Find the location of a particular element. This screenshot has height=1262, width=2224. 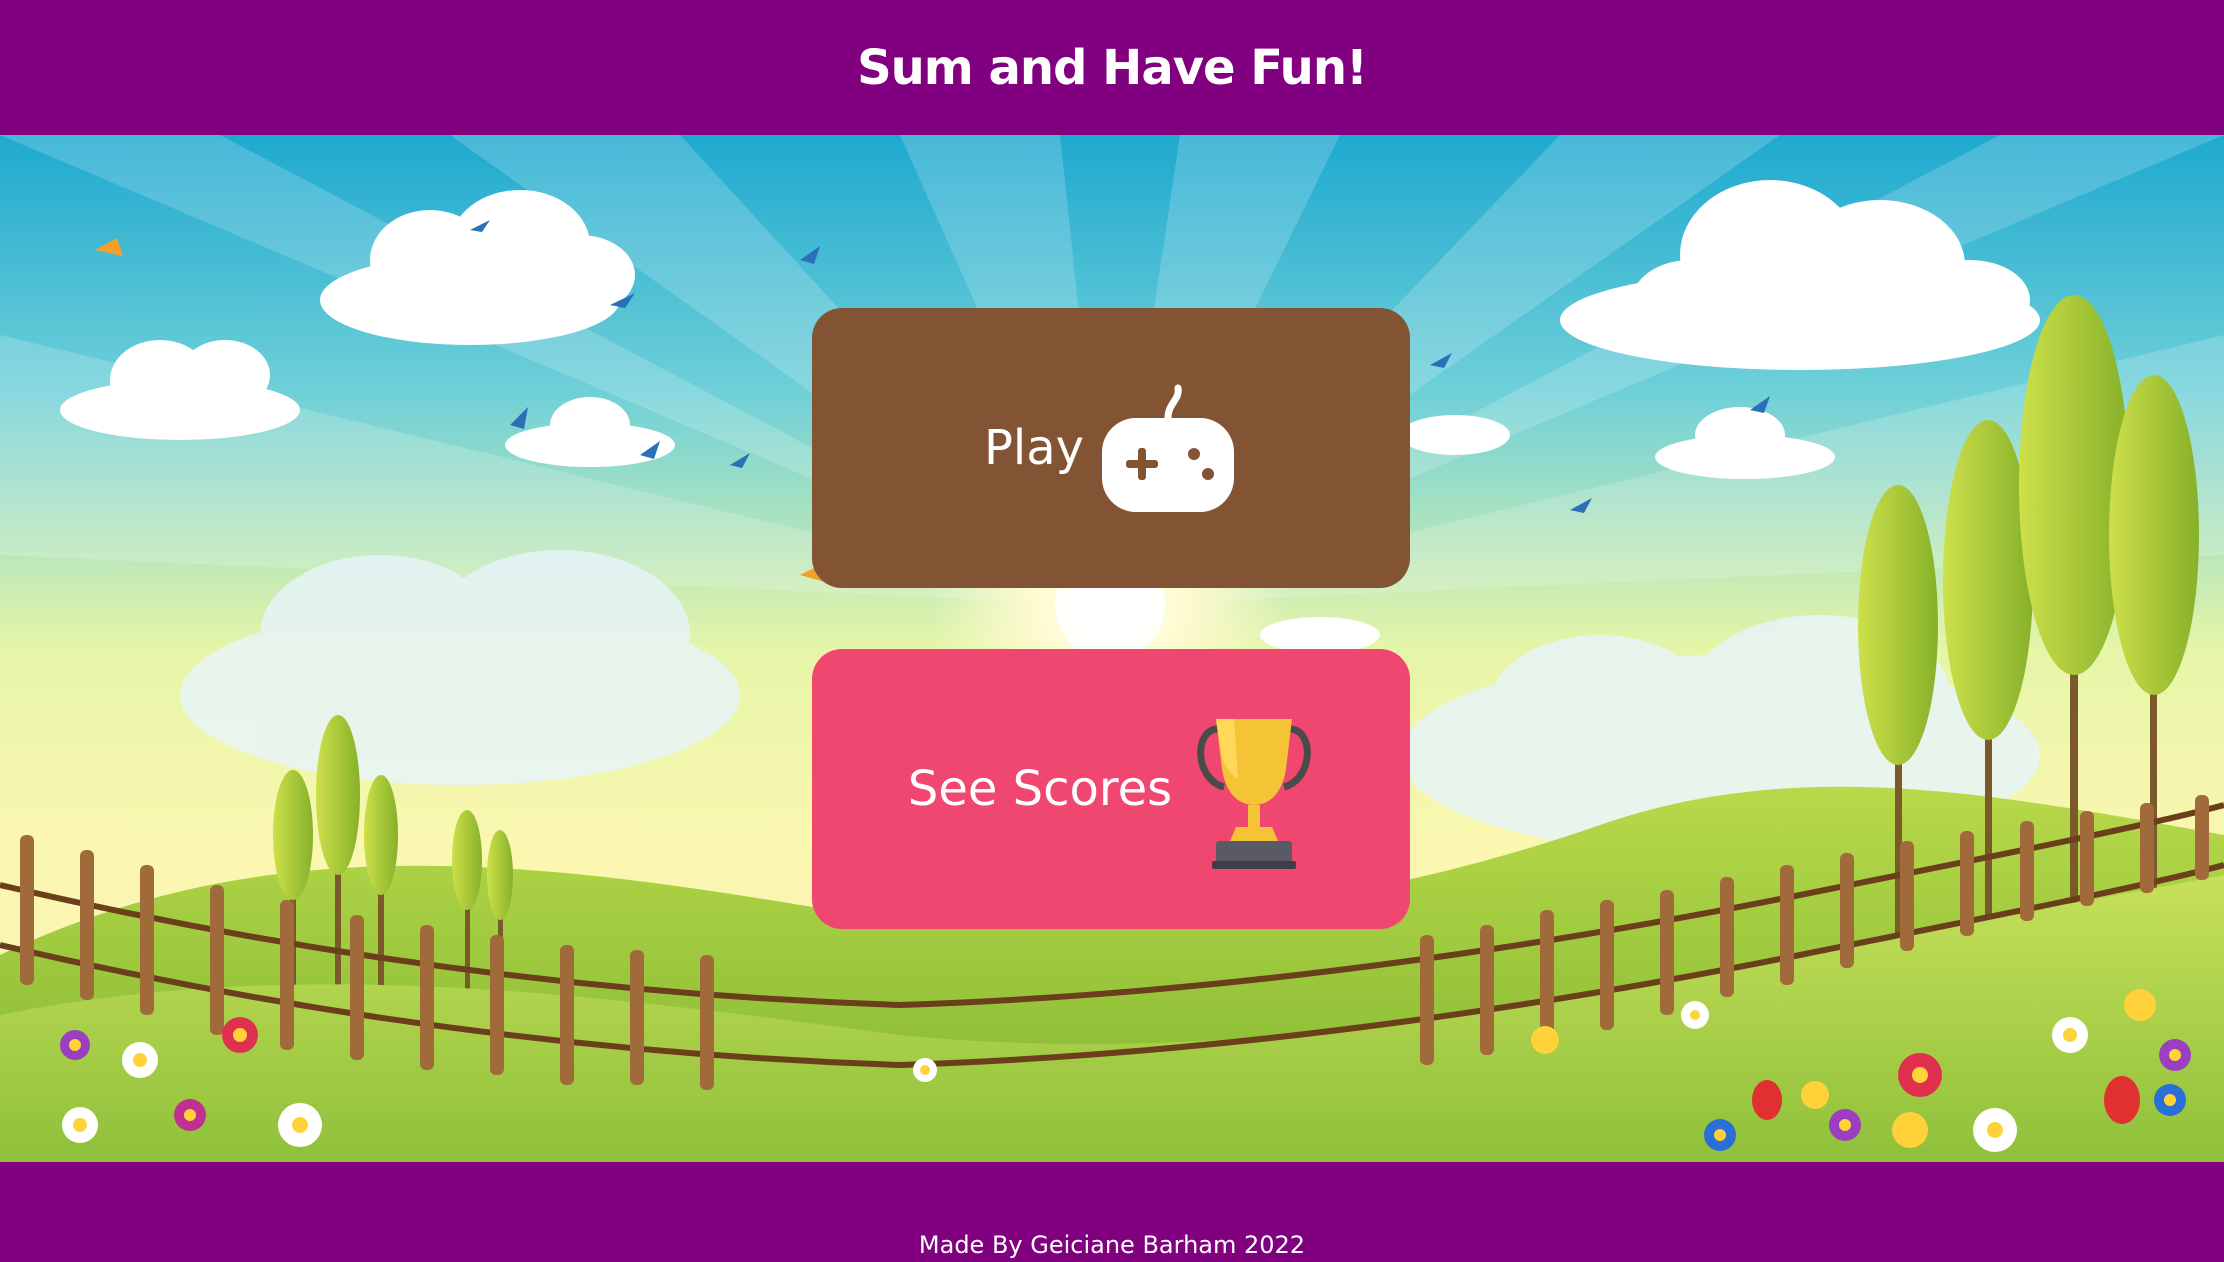

play-button: Play is located at coordinates (1111, 448).